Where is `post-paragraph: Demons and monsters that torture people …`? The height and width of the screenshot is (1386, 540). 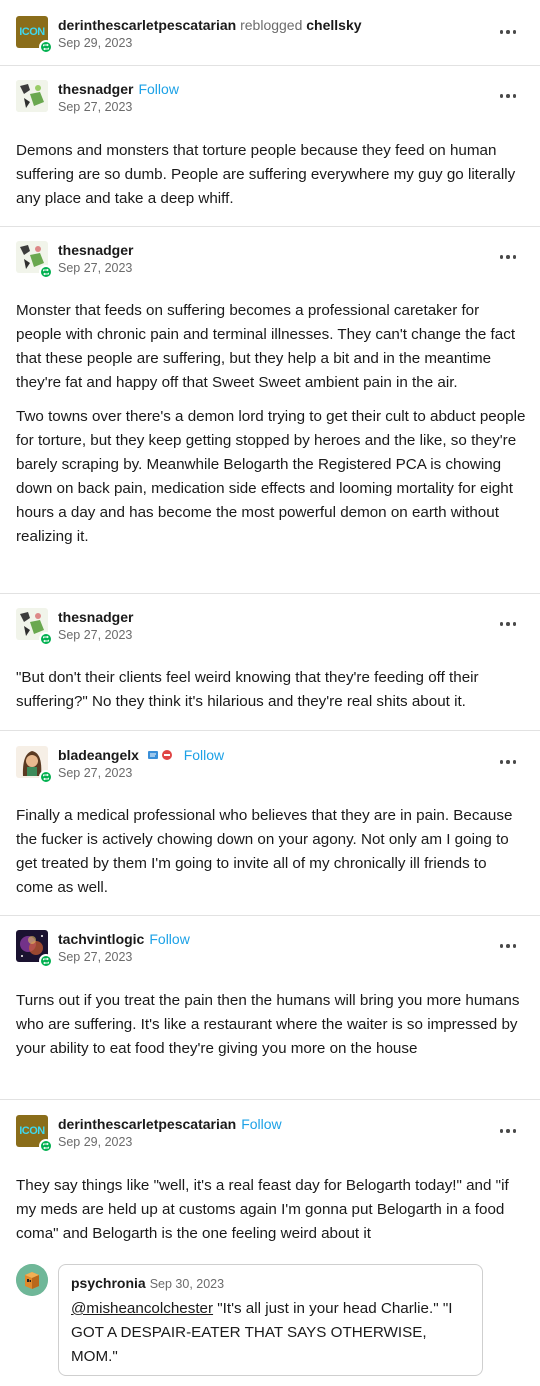
post-paragraph: Demons and monsters that torture people … is located at coordinates (266, 174).